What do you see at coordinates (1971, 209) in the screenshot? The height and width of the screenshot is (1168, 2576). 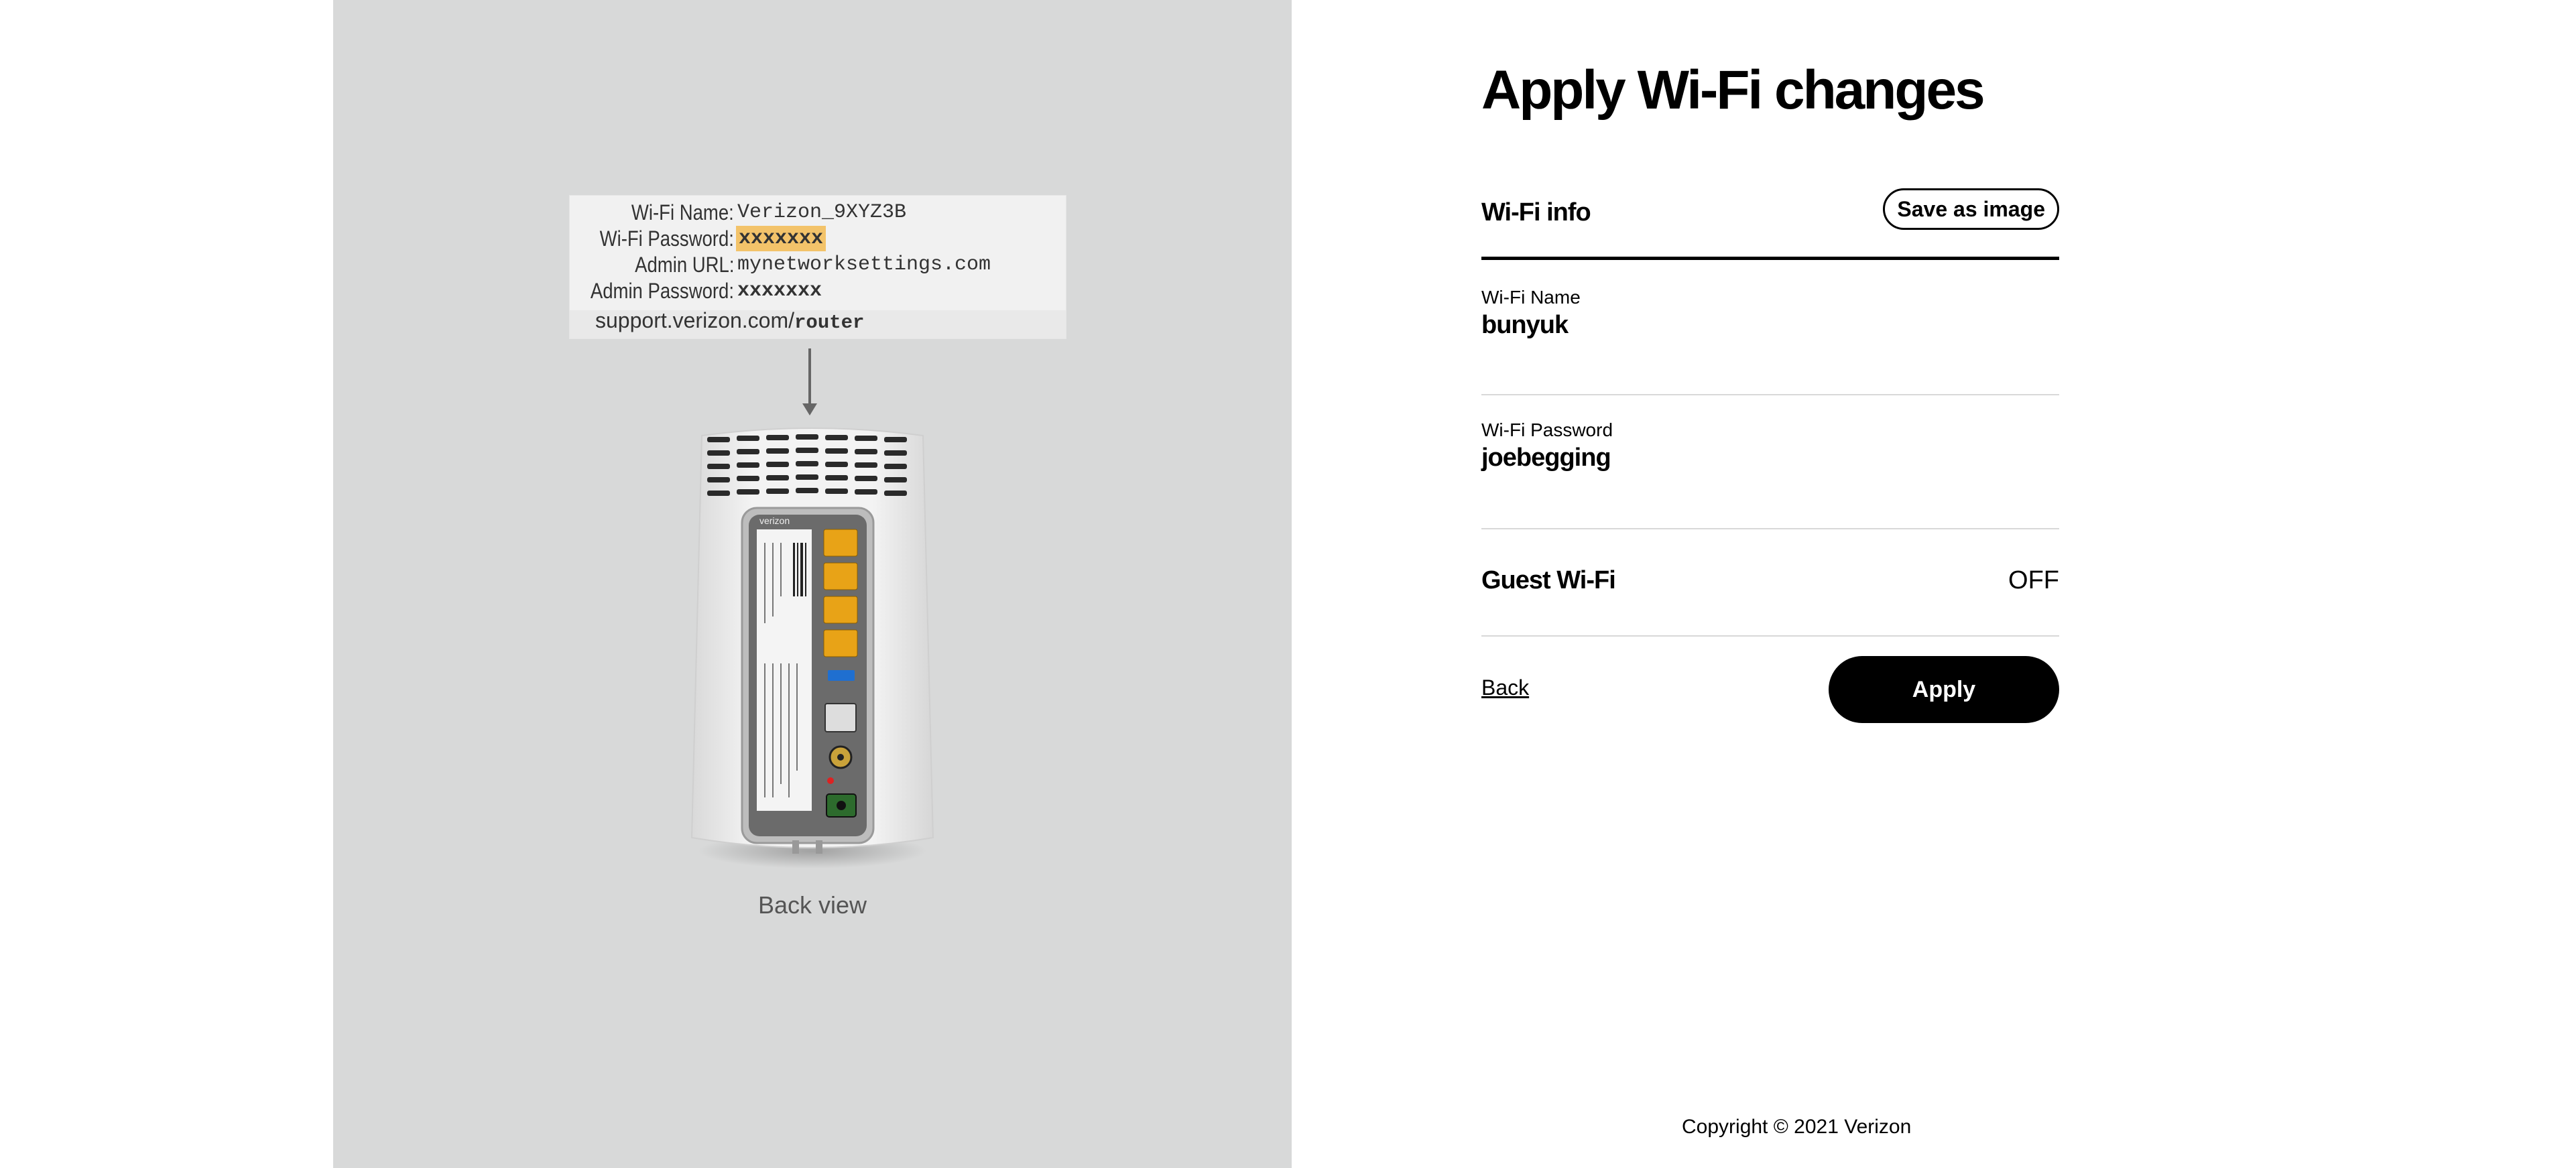 I see `save-as-image-button: Save as image` at bounding box center [1971, 209].